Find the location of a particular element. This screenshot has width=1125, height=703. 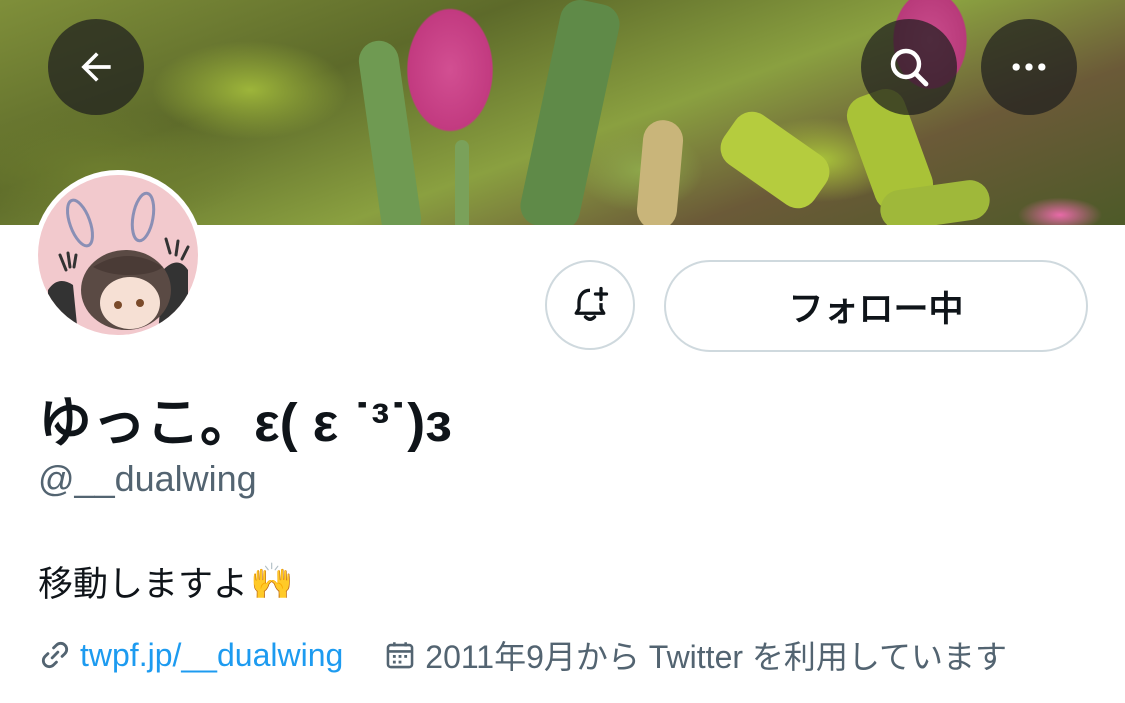

search-icon is located at coordinates (909, 67).